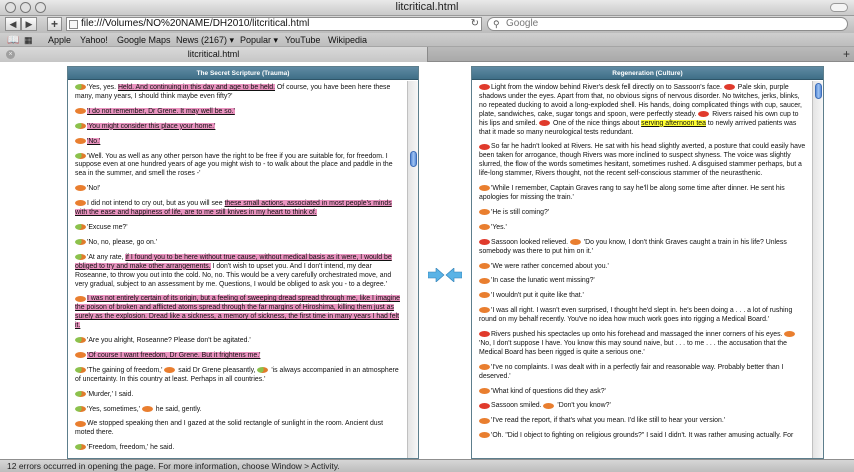  Describe the element at coordinates (29, 24) in the screenshot. I see `forward-button: ▶` at that location.